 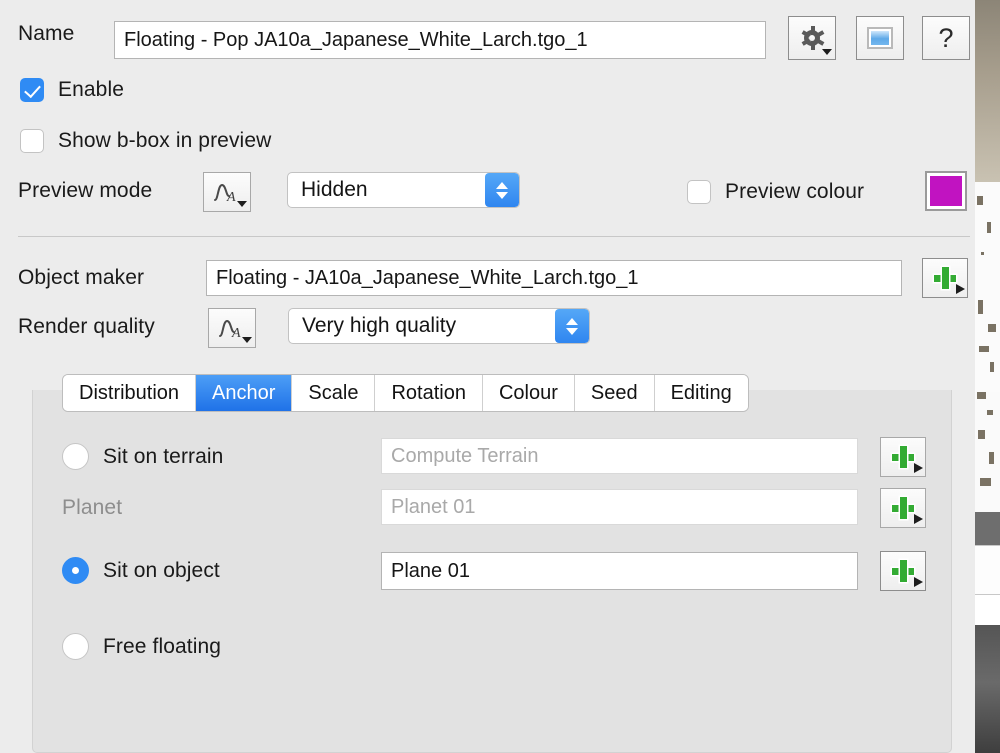 I want to click on tab-distribution: Distribution, so click(x=130, y=393).